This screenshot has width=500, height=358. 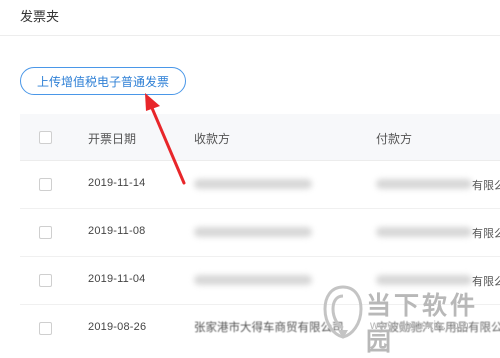 I want to click on watermark-url: www.downxia.com, so click(x=419, y=325).